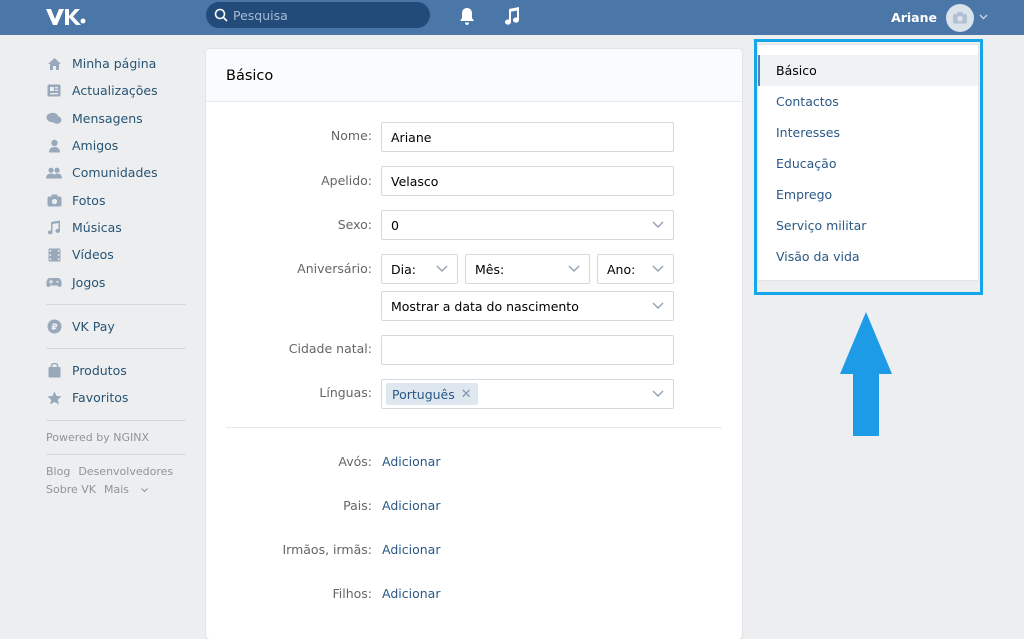 Image resolution: width=1024 pixels, height=639 pixels. What do you see at coordinates (116, 489) in the screenshot?
I see `more-label: Mais` at bounding box center [116, 489].